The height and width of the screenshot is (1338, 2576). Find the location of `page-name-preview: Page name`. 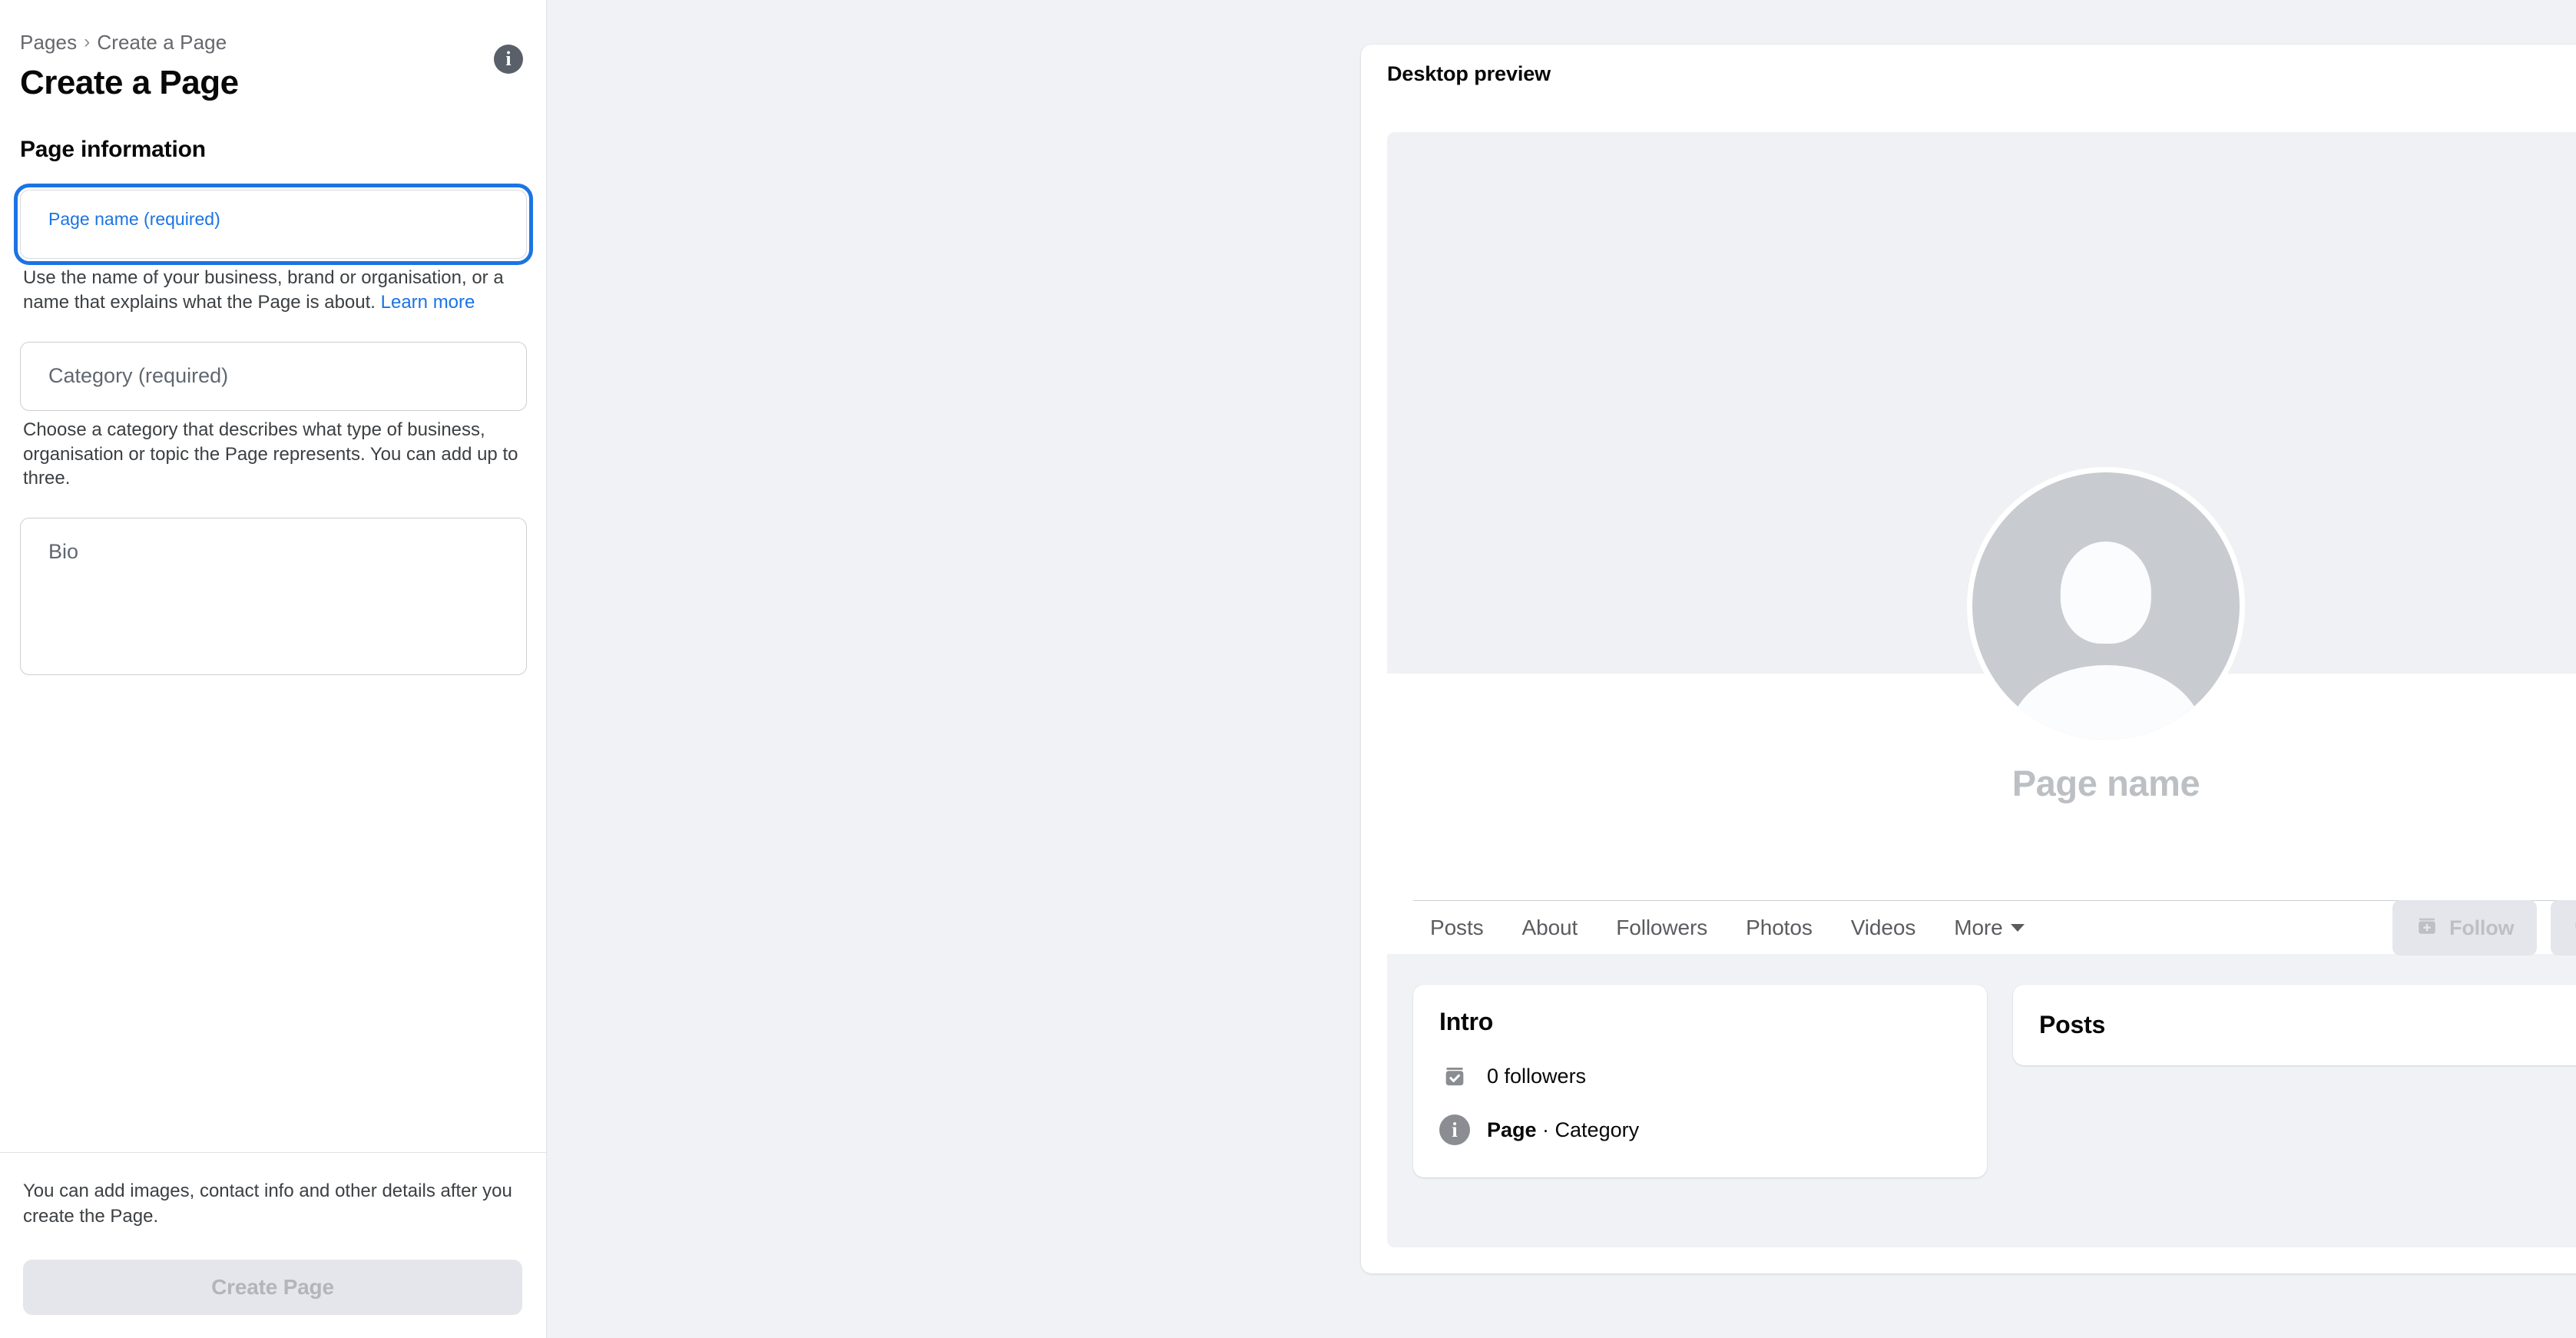

page-name-preview: Page name is located at coordinates (2105, 783).